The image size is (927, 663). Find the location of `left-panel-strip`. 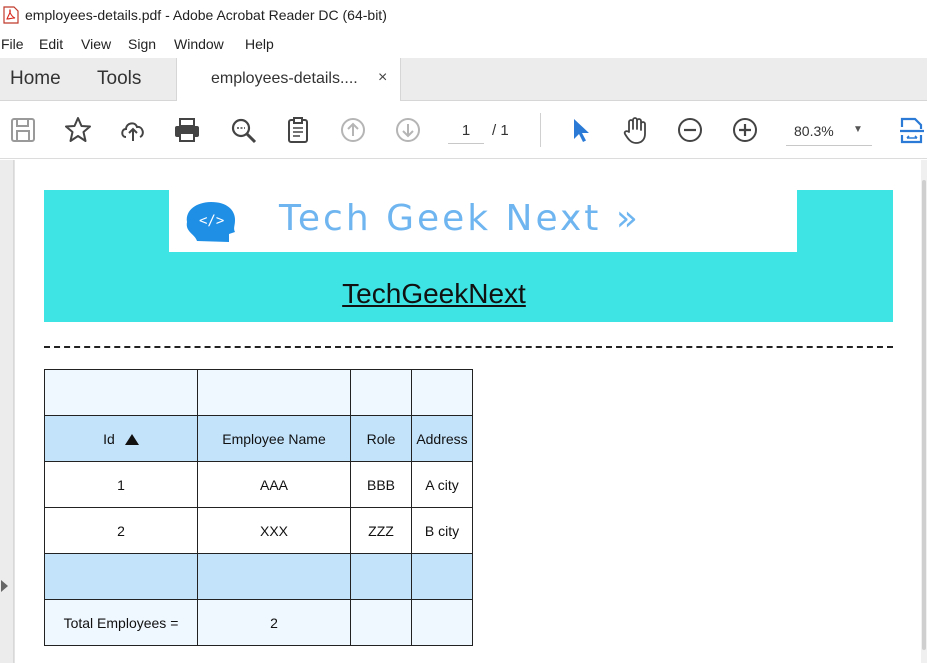

left-panel-strip is located at coordinates (7, 411).